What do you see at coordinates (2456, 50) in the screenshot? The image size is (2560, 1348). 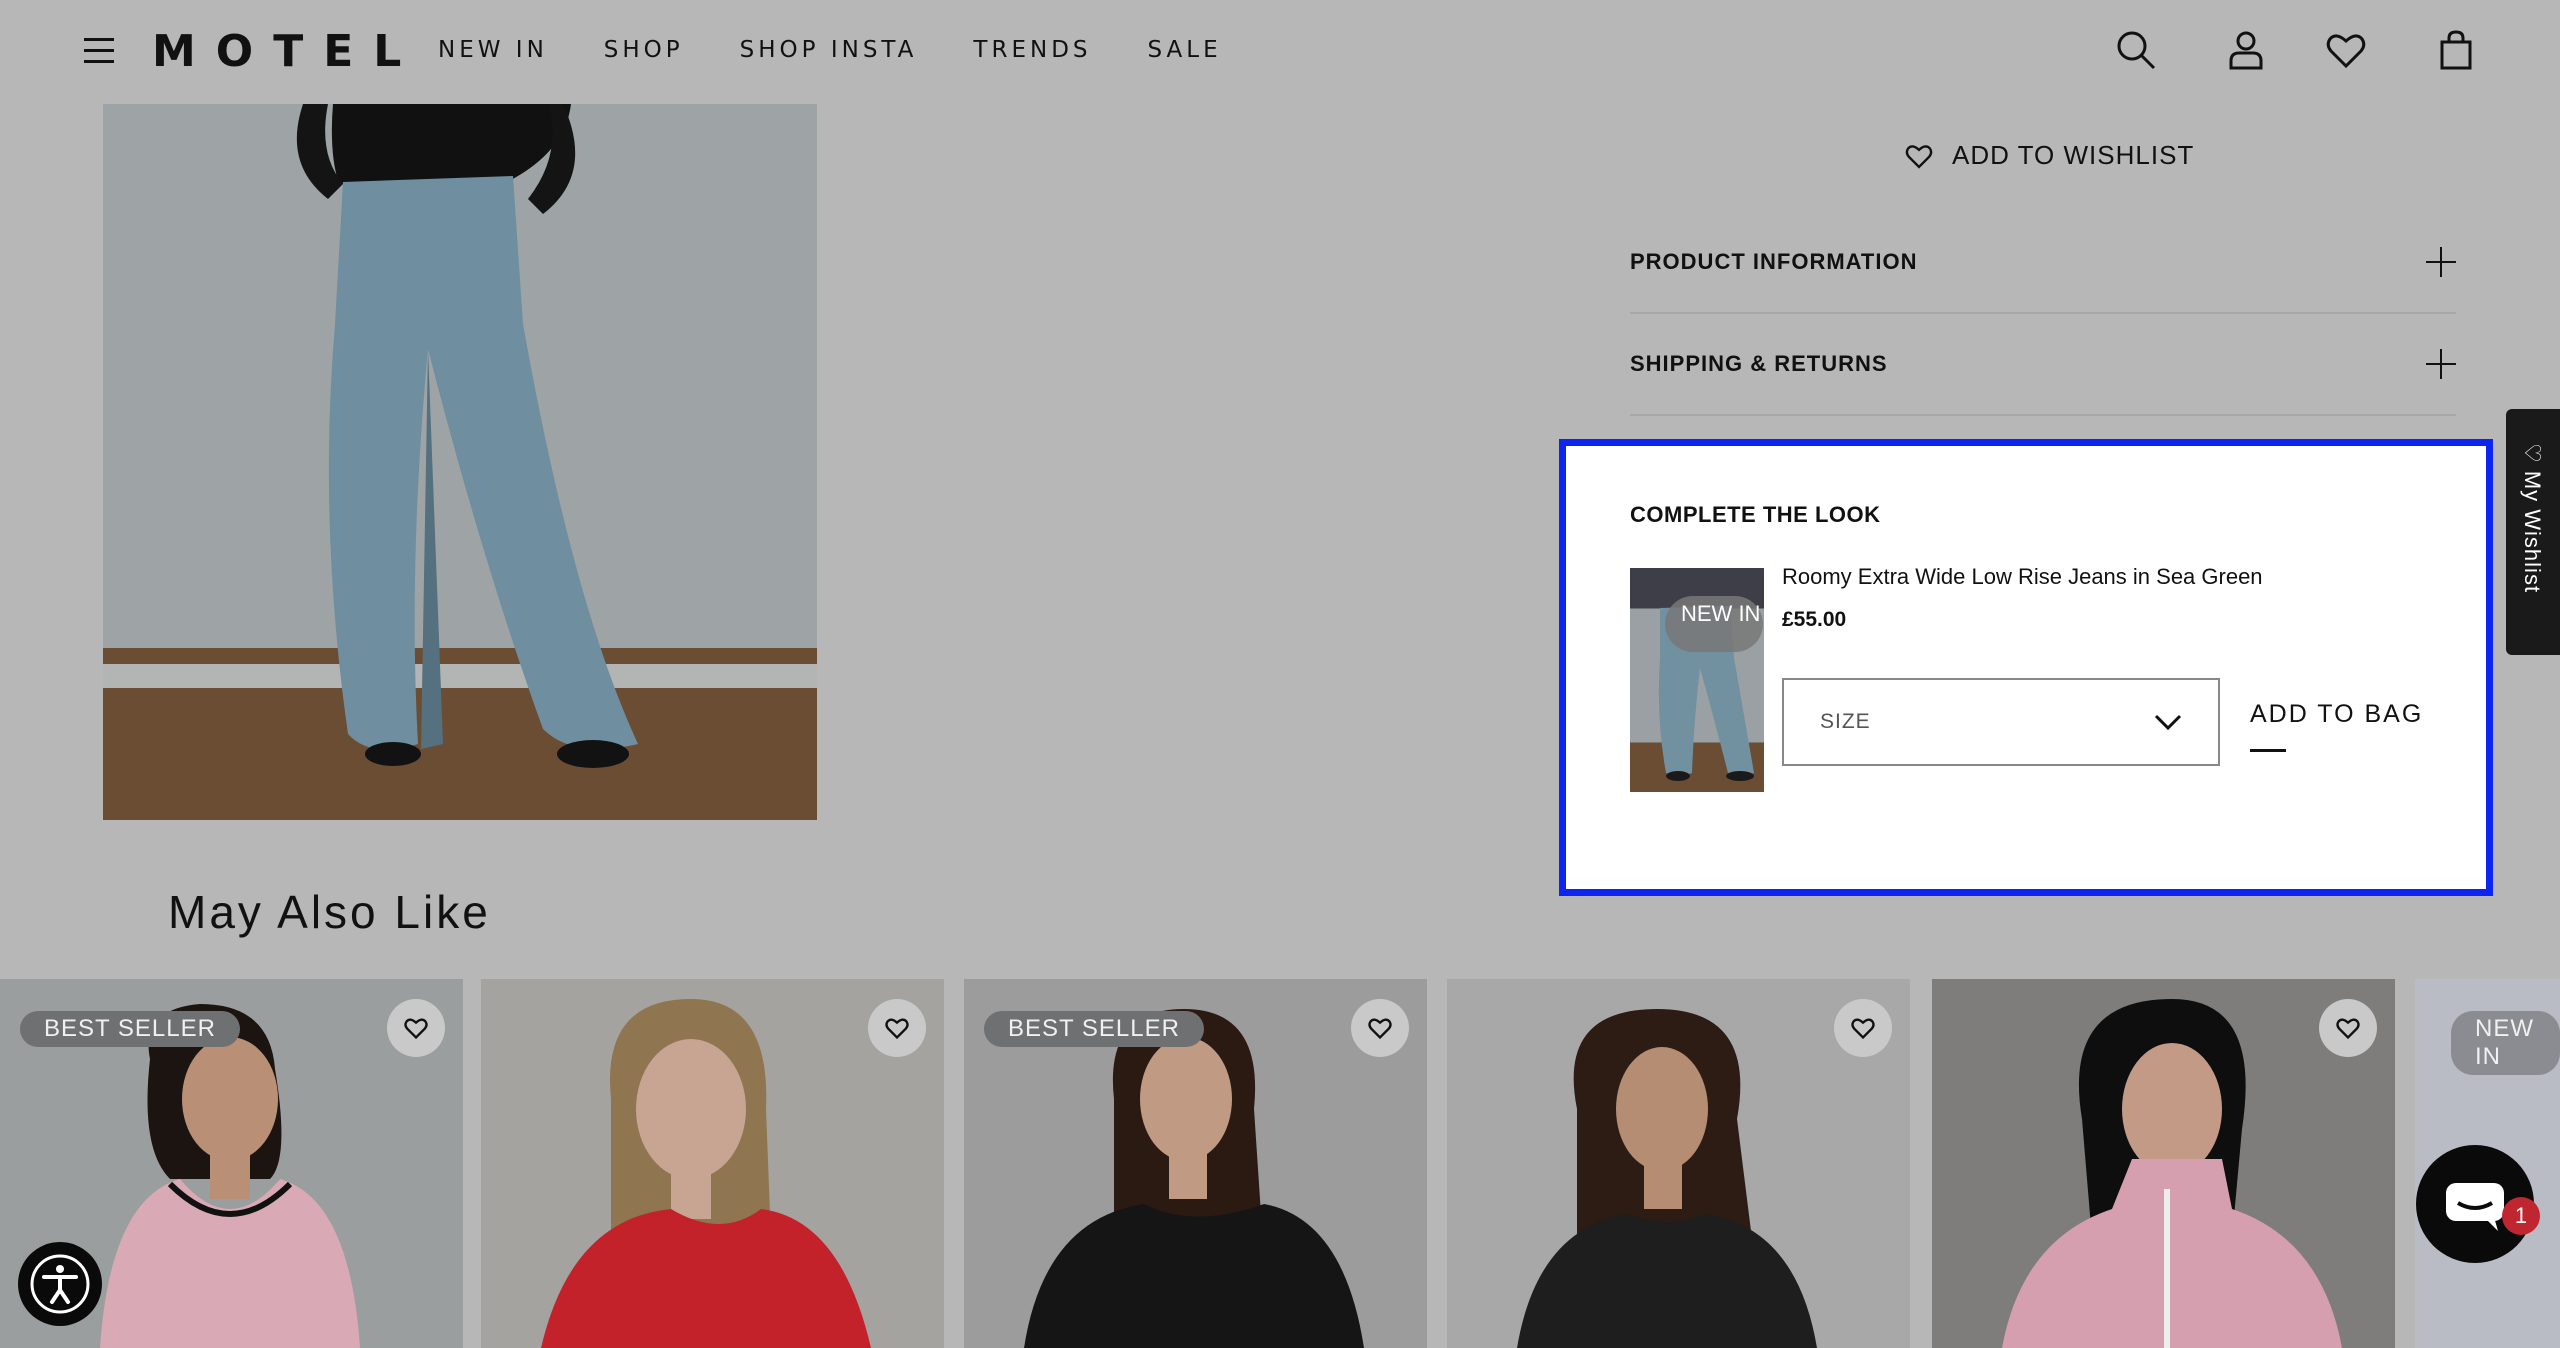 I see `bag-icon` at bounding box center [2456, 50].